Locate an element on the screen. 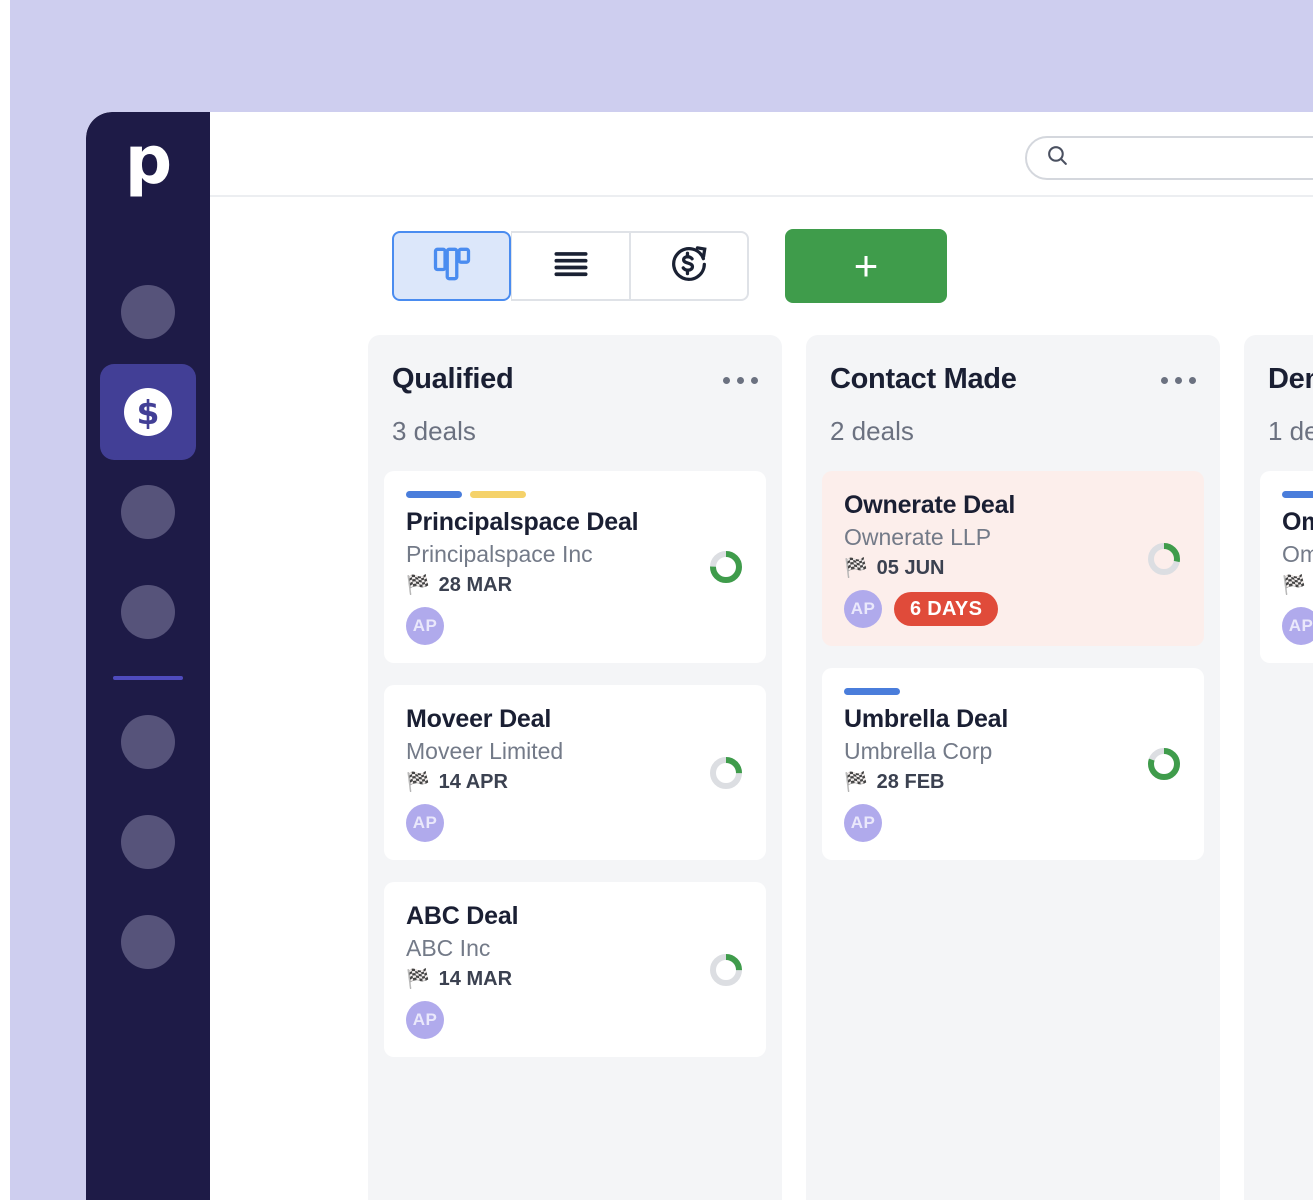  column-header: Contact Made is located at coordinates (1013, 365).